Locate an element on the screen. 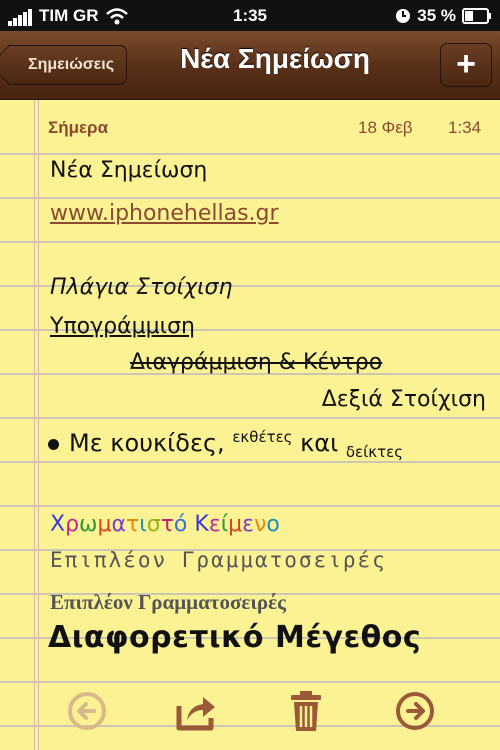 The width and height of the screenshot is (500, 750). trash-icon is located at coordinates (306, 711).